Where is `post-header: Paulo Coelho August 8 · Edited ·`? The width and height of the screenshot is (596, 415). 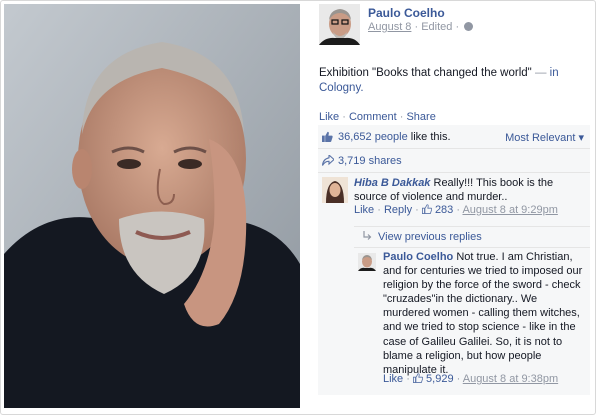
post-header: Paulo Coelho August 8 · Edited · is located at coordinates (454, 26).